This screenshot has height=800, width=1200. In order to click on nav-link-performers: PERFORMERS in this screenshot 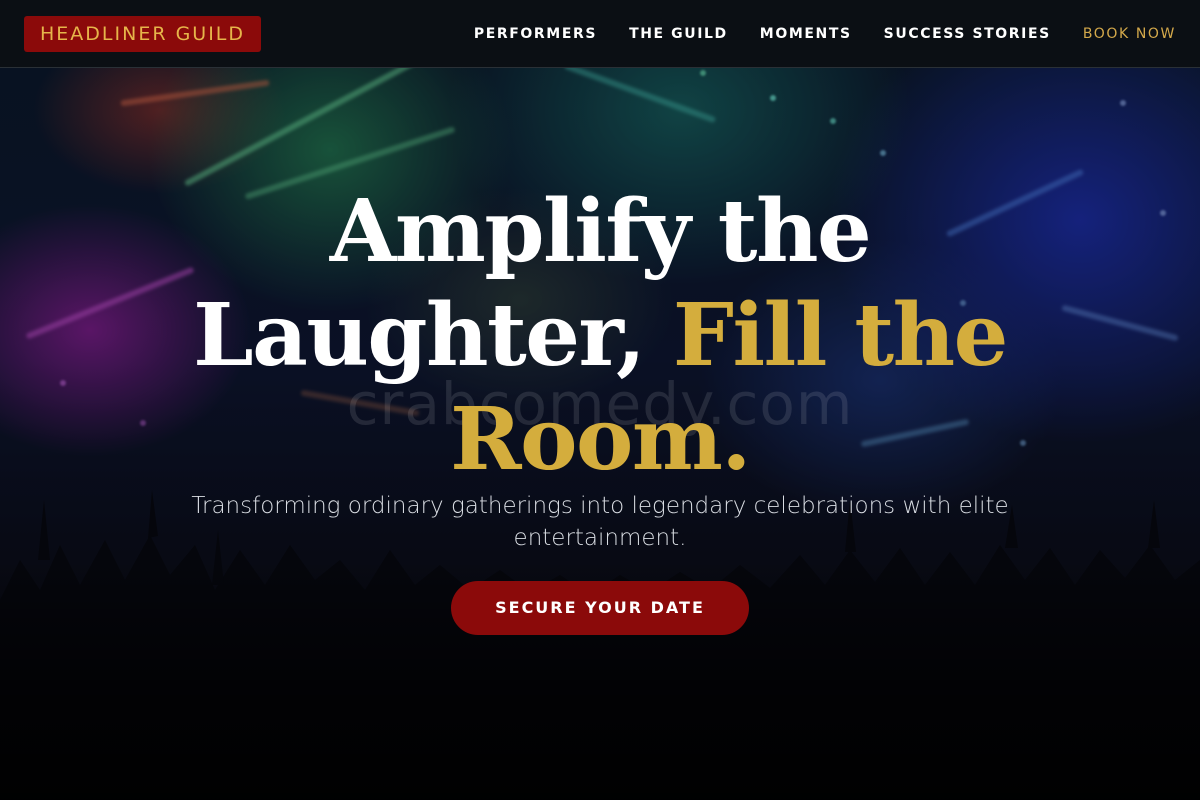, I will do `click(535, 34)`.